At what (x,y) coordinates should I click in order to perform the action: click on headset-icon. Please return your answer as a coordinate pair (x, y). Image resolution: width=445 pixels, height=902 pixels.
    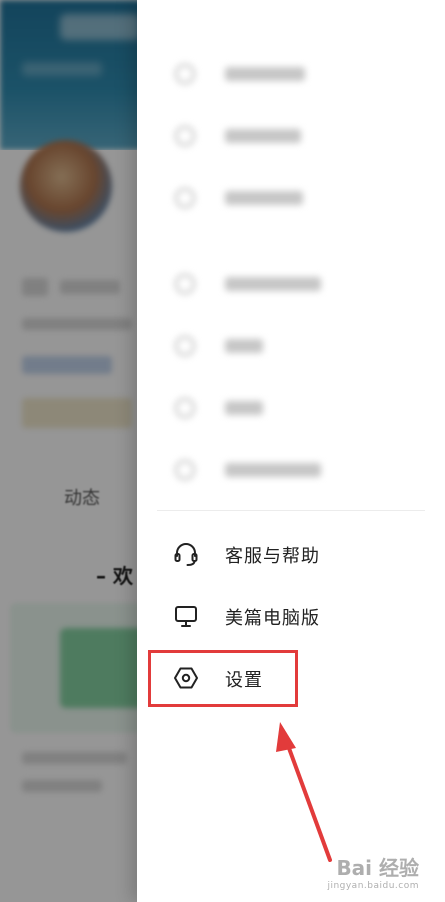
    Looking at the image, I should click on (186, 554).